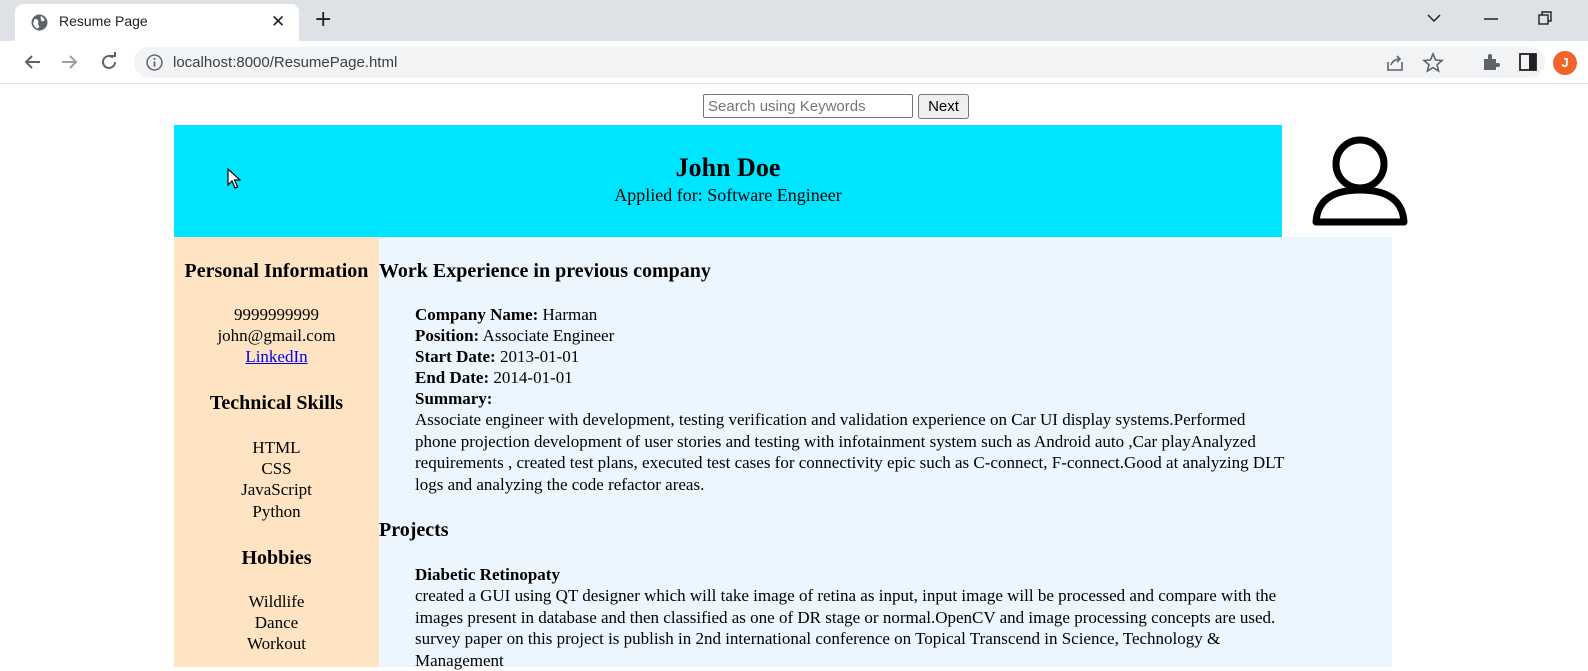  Describe the element at coordinates (276, 468) in the screenshot. I see `skill-item: CSS` at that location.